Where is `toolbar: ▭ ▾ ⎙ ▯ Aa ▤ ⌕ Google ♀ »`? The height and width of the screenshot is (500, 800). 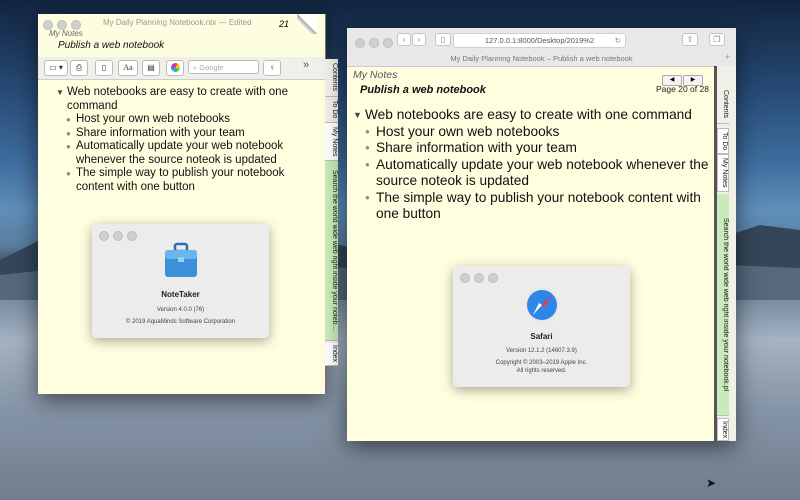
toolbar: ▭ ▾ ⎙ ▯ Aa ▤ ⌕ Google ♀ » is located at coordinates (181, 68).